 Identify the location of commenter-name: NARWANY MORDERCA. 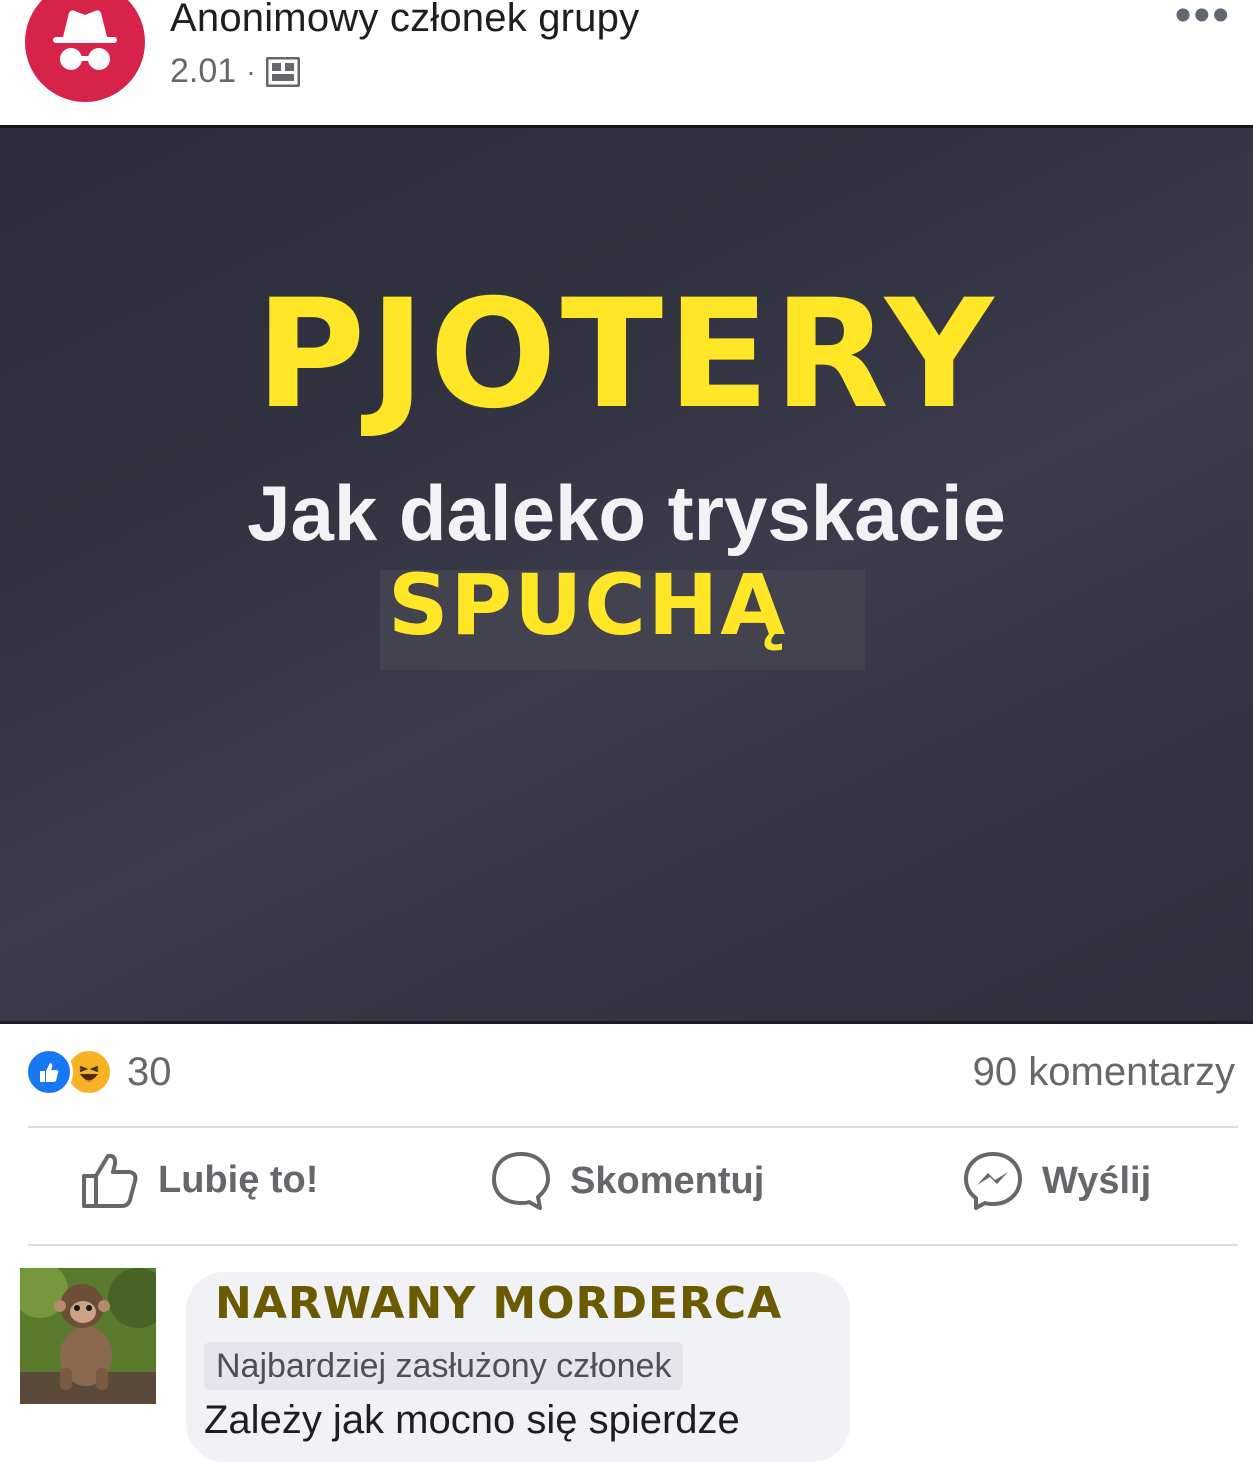
(498, 1303).